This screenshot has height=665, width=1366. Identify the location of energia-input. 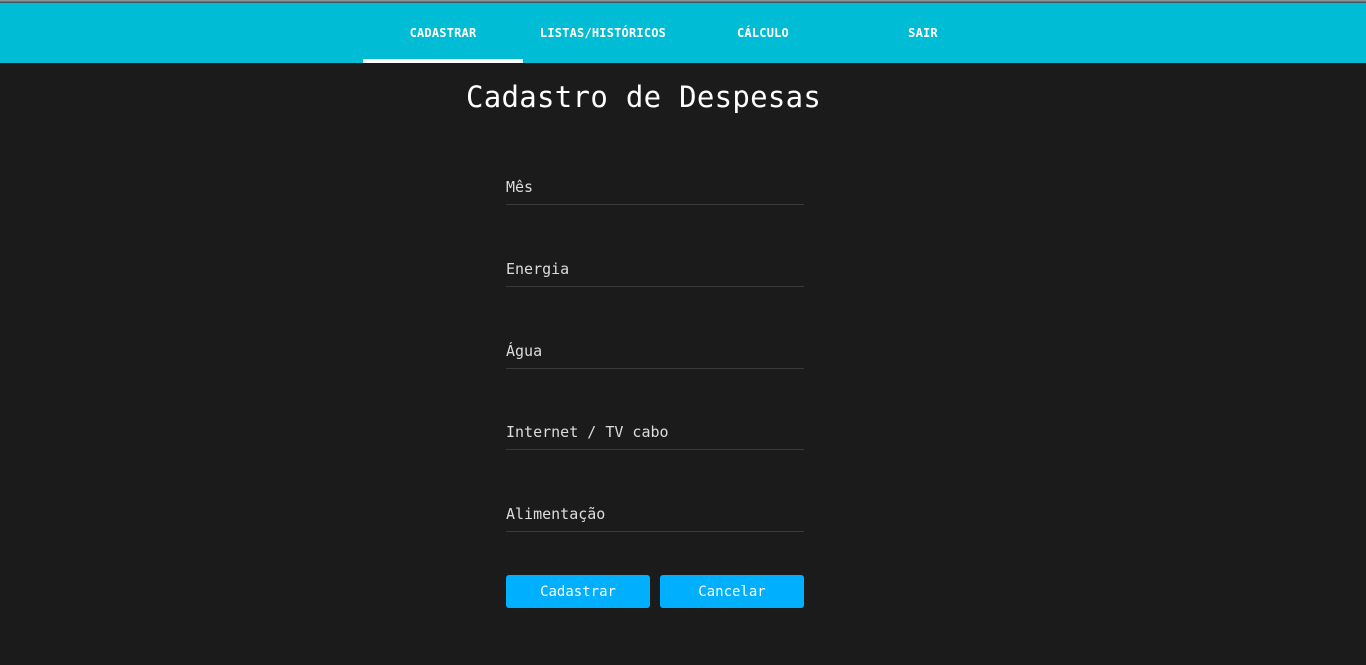
(655, 269).